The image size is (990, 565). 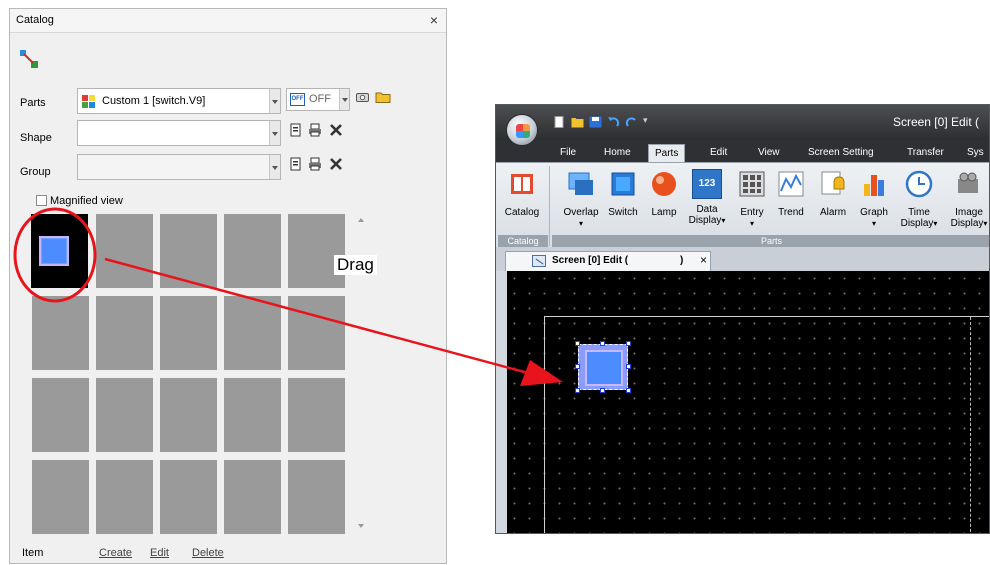 I want to click on drag-arrow-line, so click(x=316, y=316).